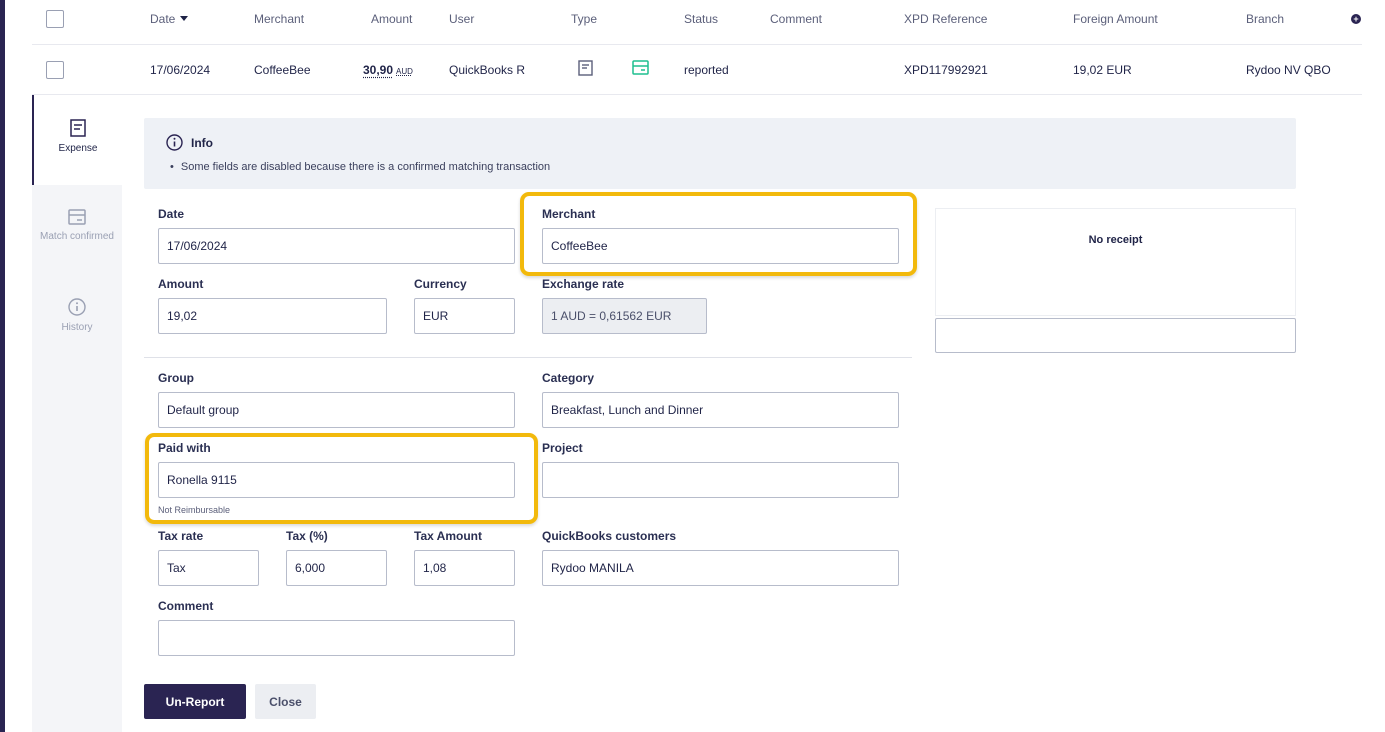  What do you see at coordinates (569, 214) in the screenshot?
I see `merchant-label: Merchant` at bounding box center [569, 214].